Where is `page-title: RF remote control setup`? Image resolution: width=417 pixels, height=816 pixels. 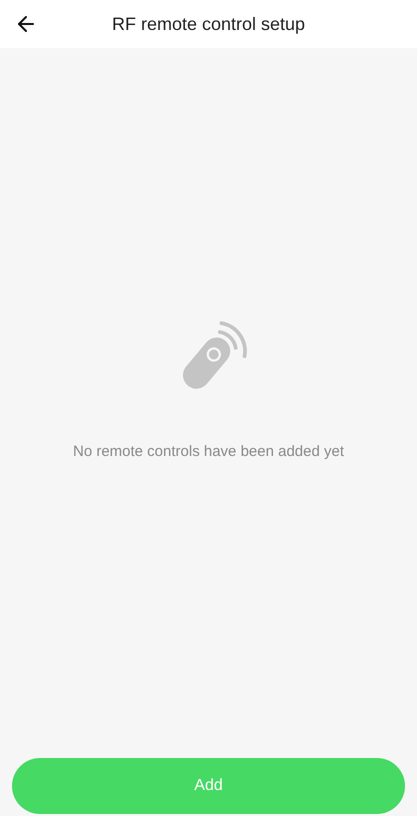 page-title: RF remote control setup is located at coordinates (208, 24).